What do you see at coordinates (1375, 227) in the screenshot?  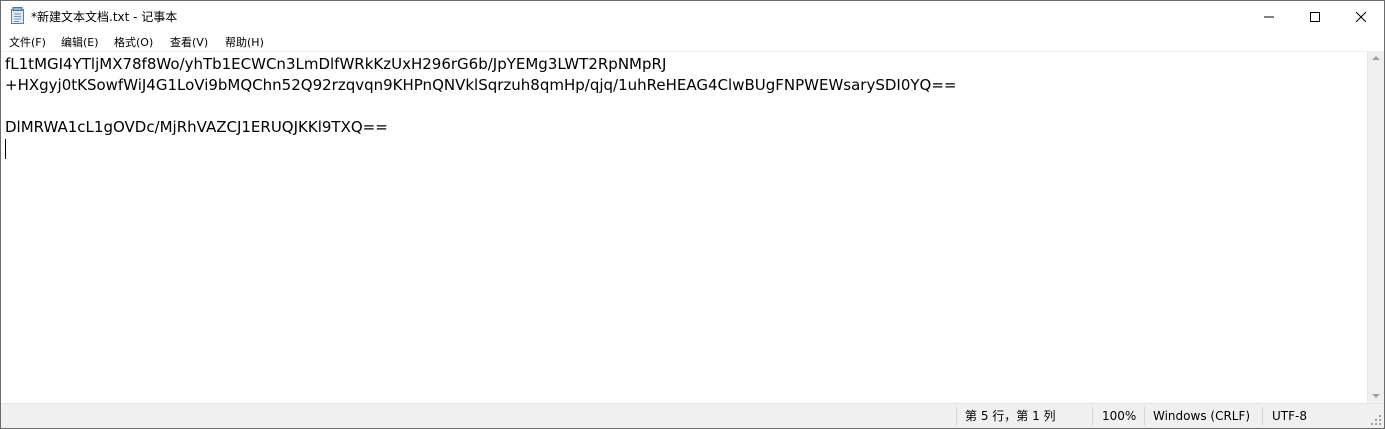 I see `vertical-scrollbar` at bounding box center [1375, 227].